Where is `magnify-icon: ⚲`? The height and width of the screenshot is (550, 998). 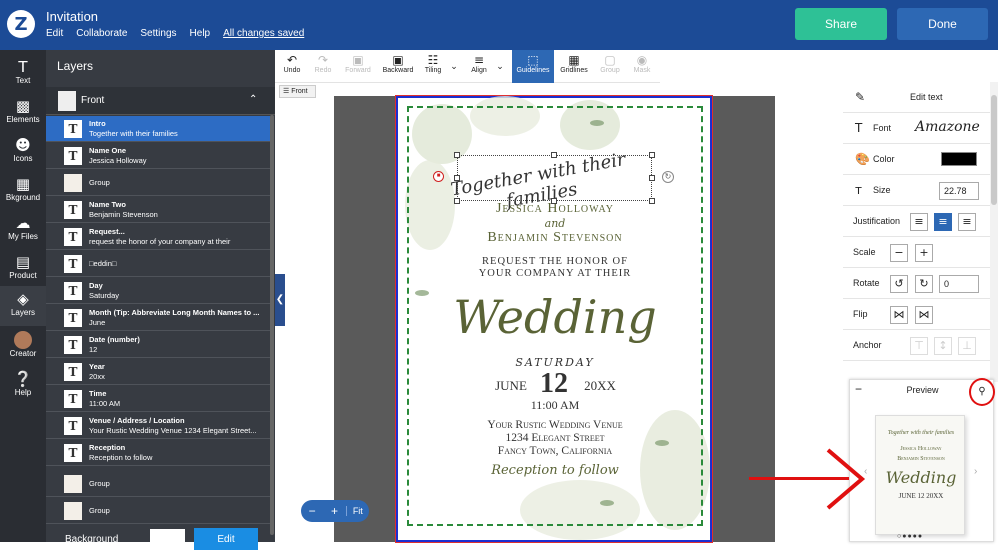 magnify-icon: ⚲ is located at coordinates (982, 392).